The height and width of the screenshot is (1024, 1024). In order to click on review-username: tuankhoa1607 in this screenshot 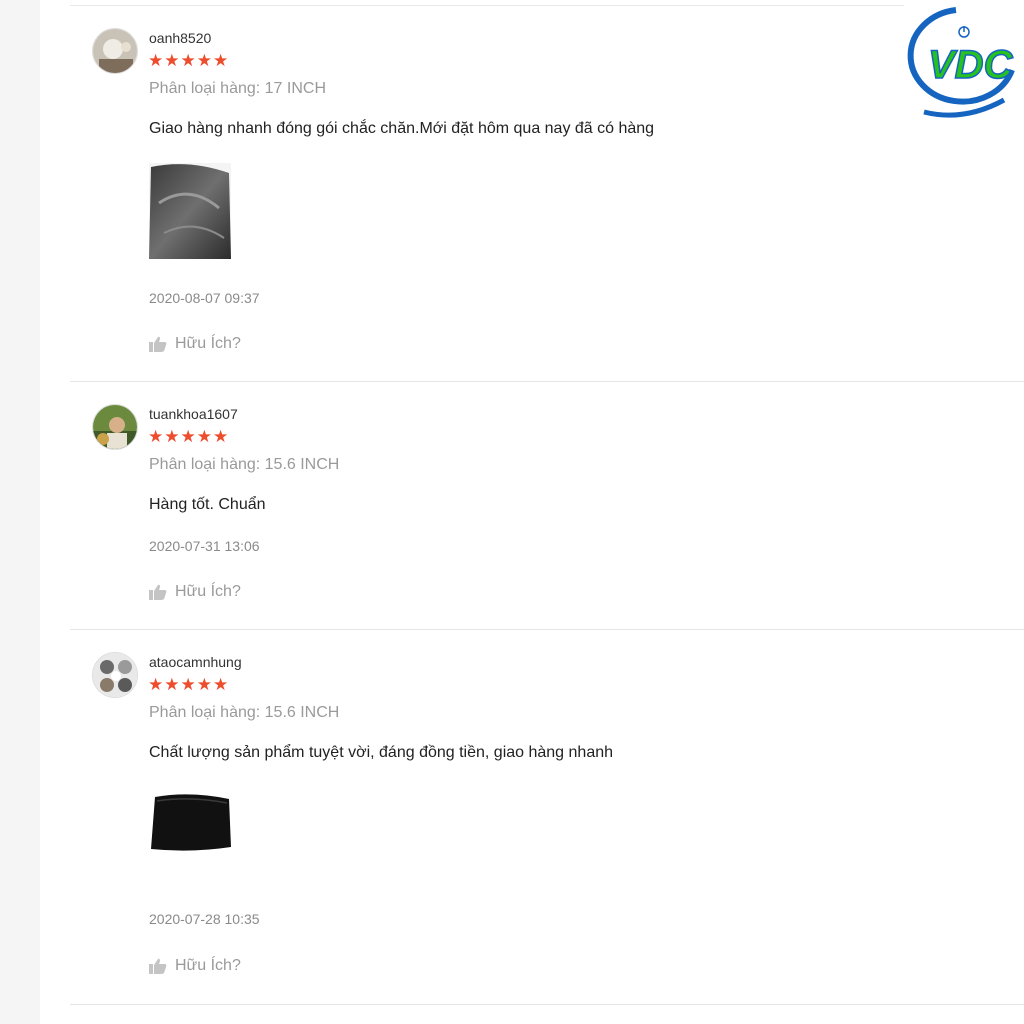, I will do `click(193, 414)`.